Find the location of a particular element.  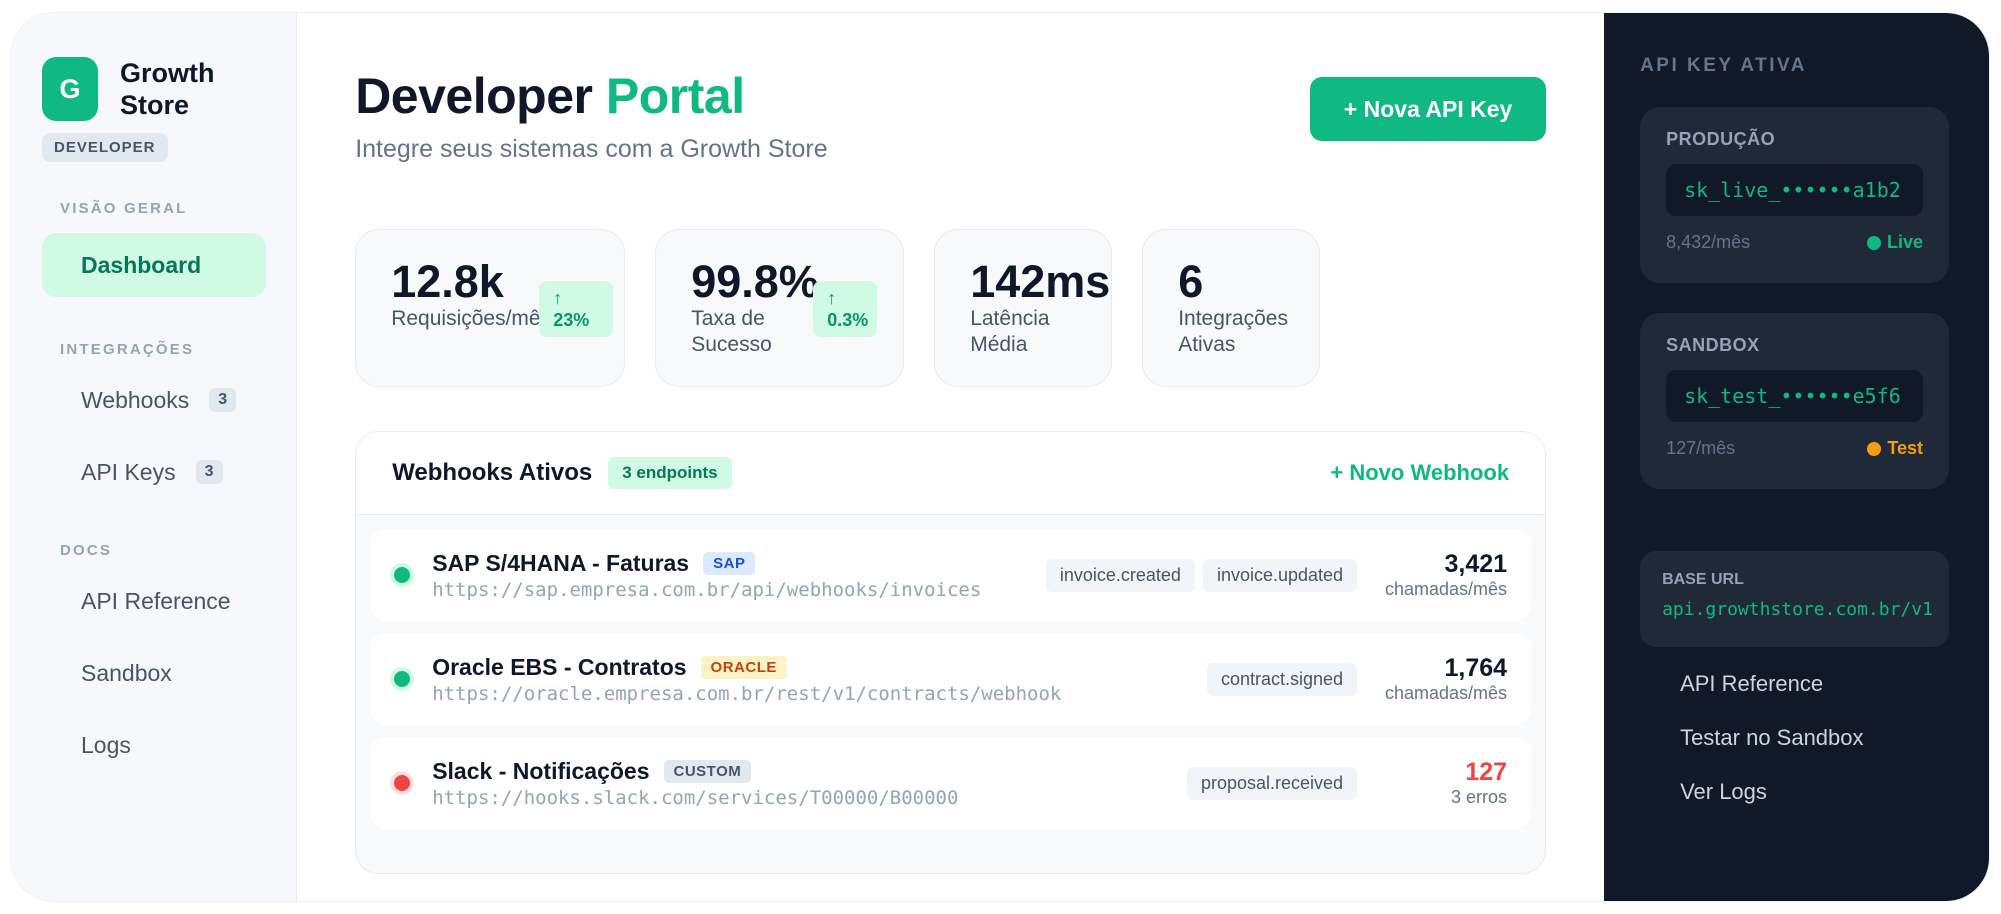

status-dot-error is located at coordinates (402, 783).